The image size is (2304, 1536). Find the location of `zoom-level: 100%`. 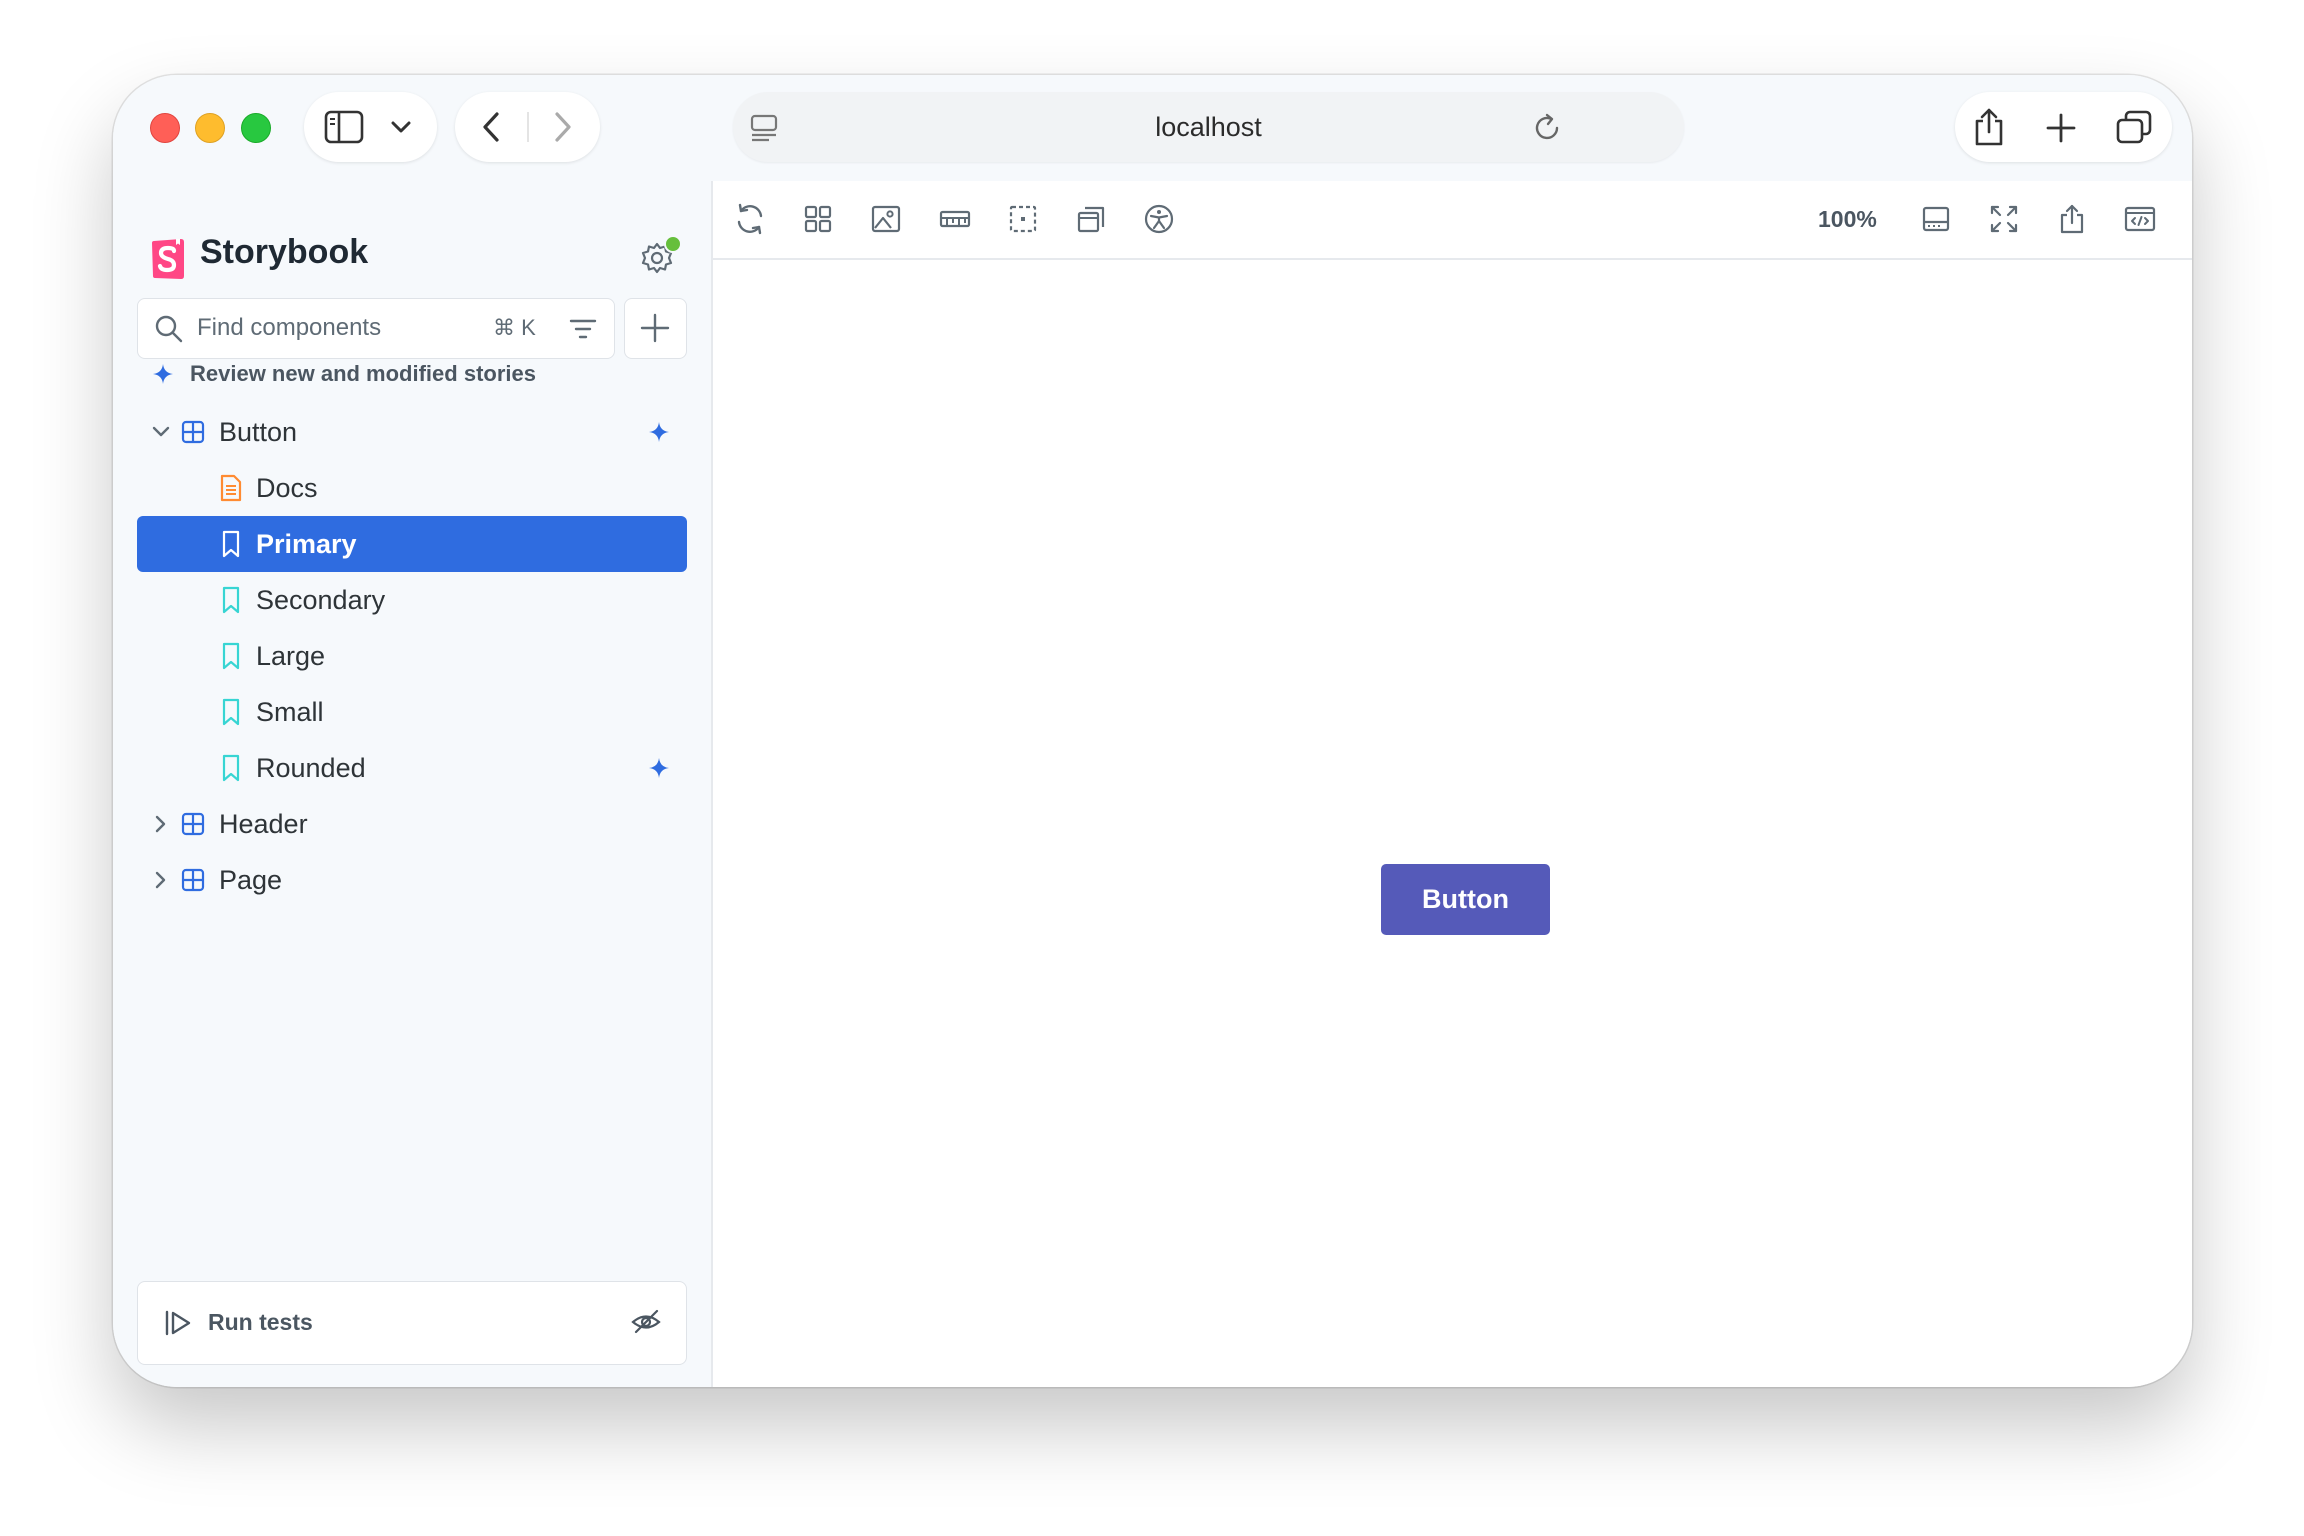

zoom-level: 100% is located at coordinates (1847, 219).